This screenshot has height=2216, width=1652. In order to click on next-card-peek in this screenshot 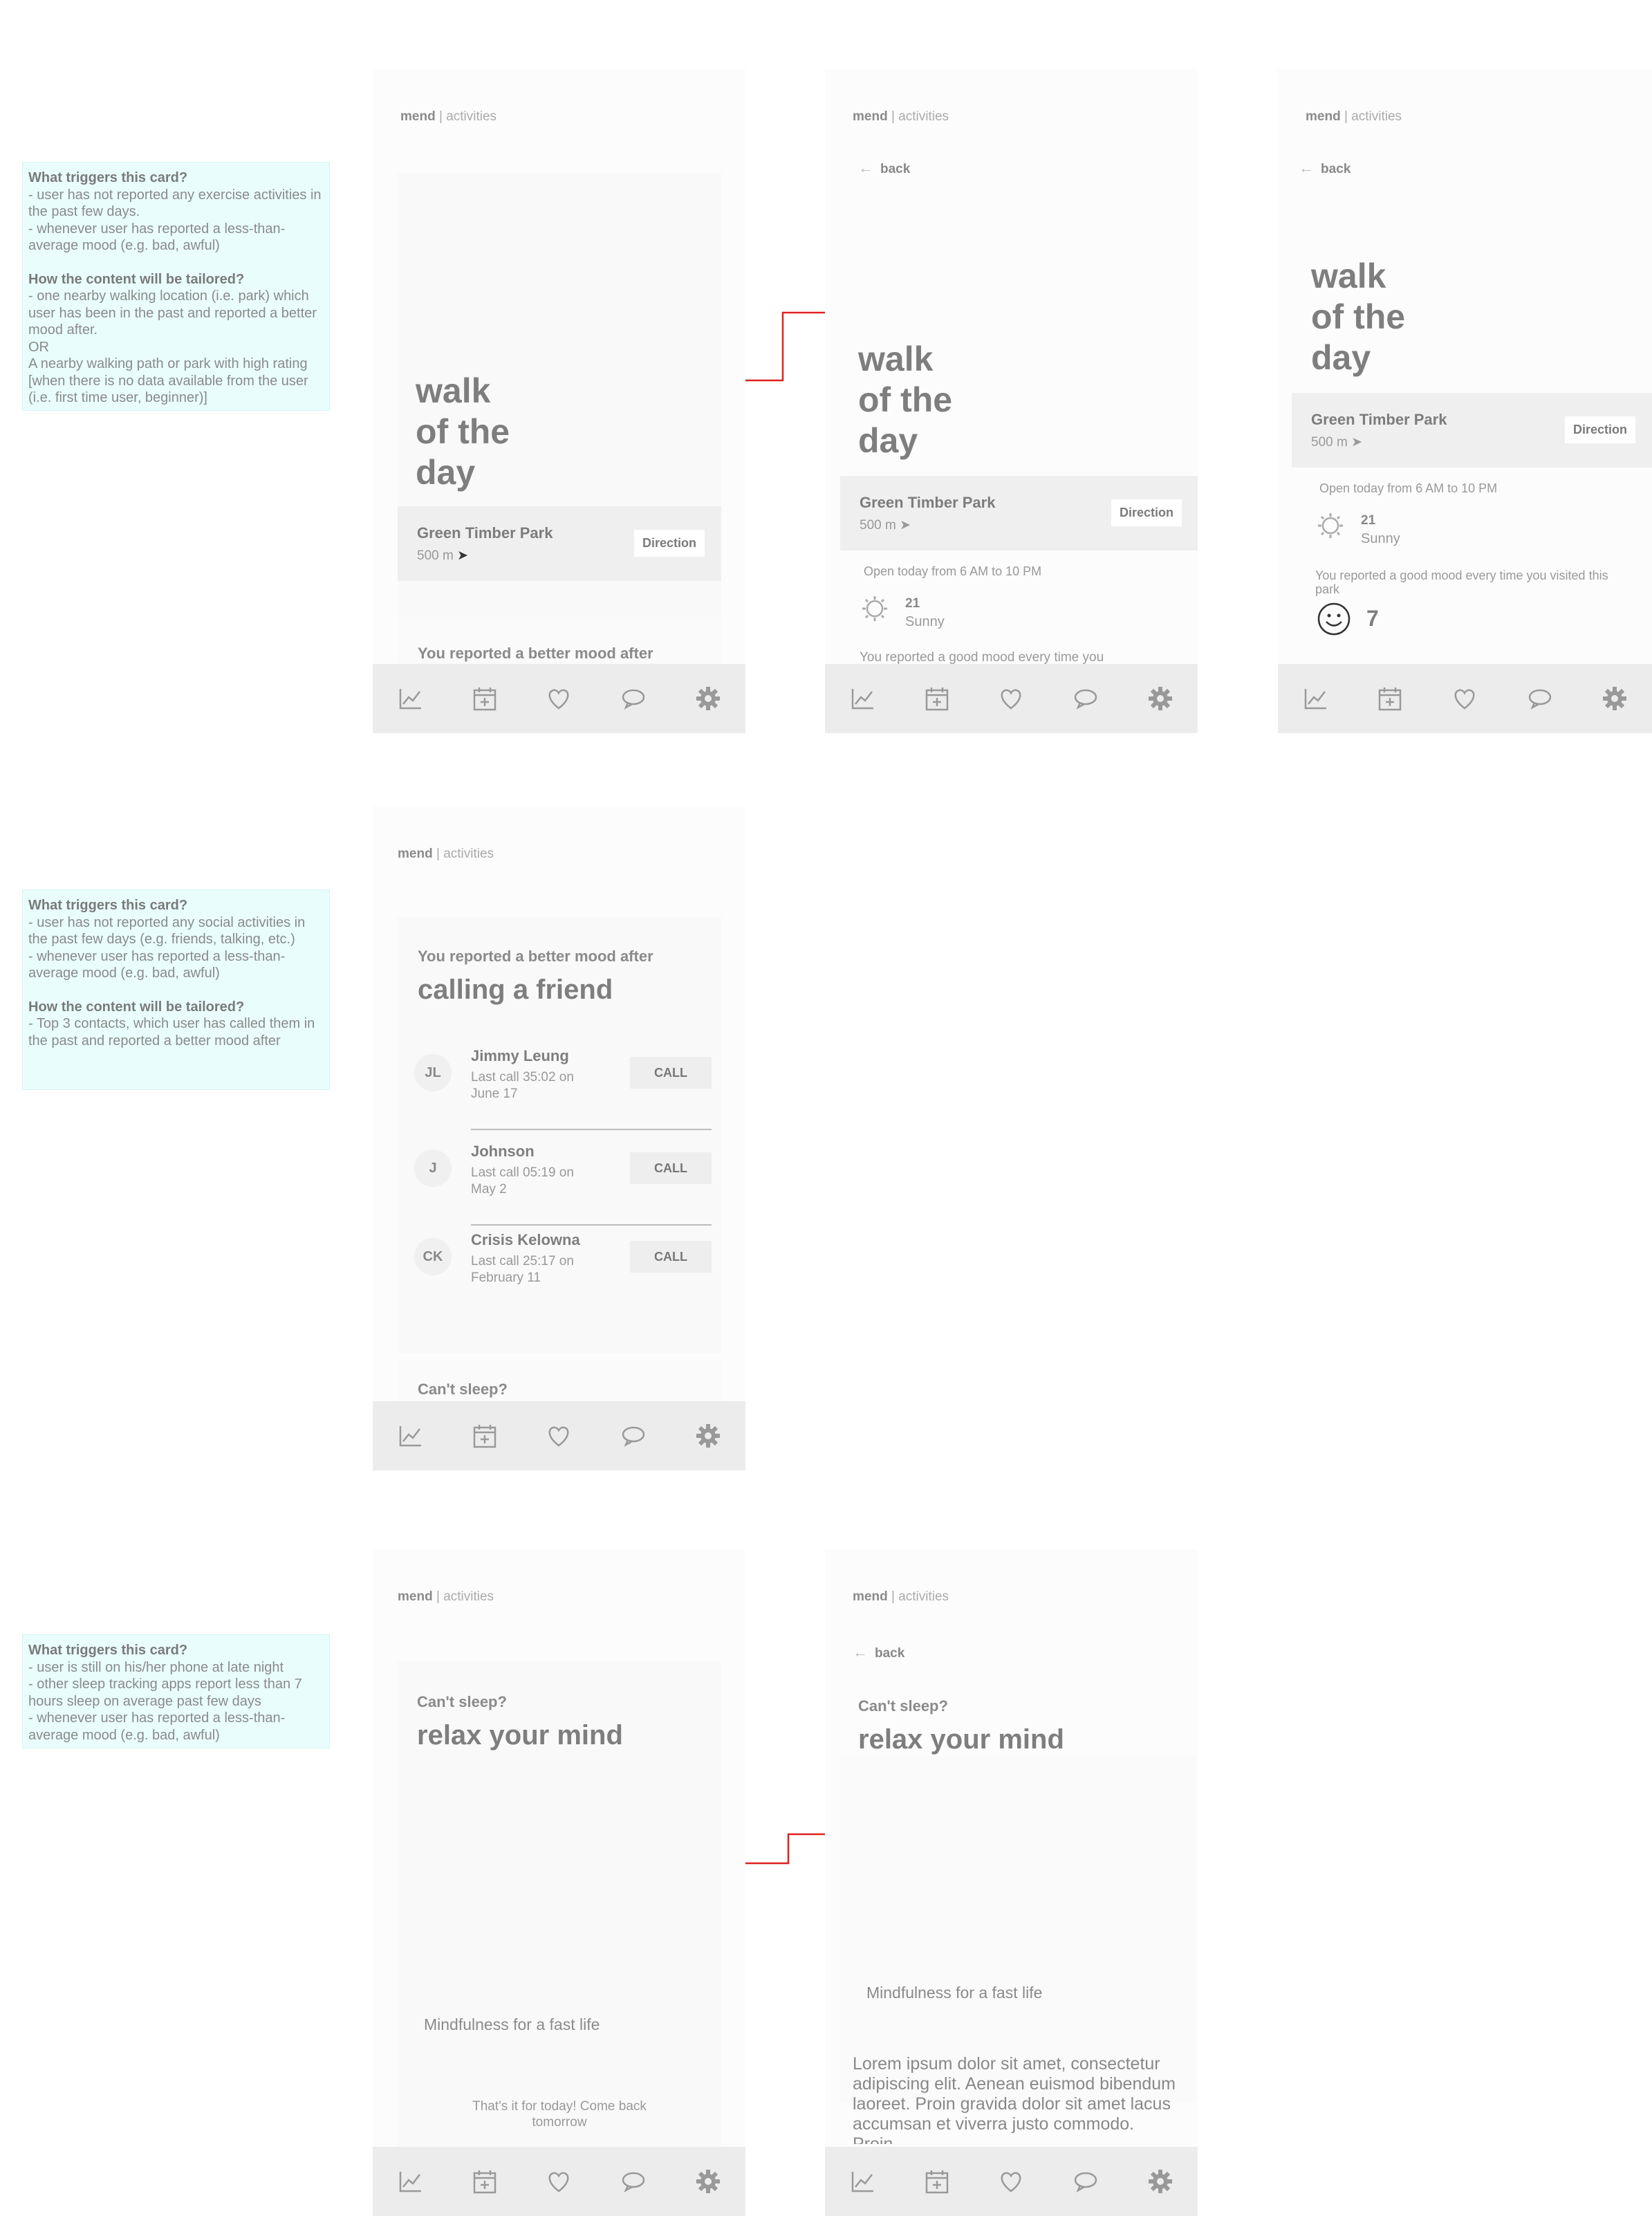, I will do `click(559, 643)`.